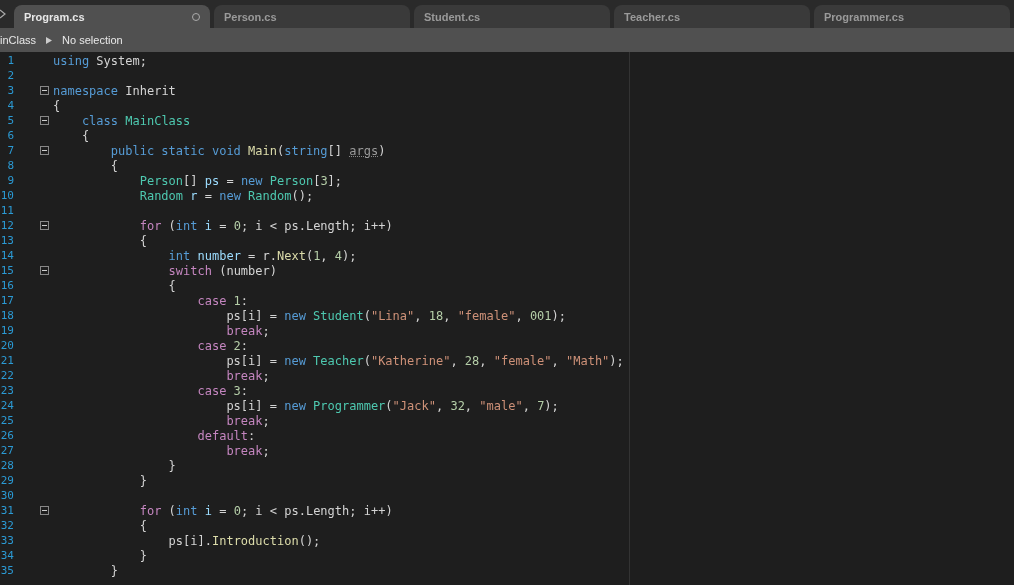 The height and width of the screenshot is (585, 1014). I want to click on line-number: 2, so click(10, 75).